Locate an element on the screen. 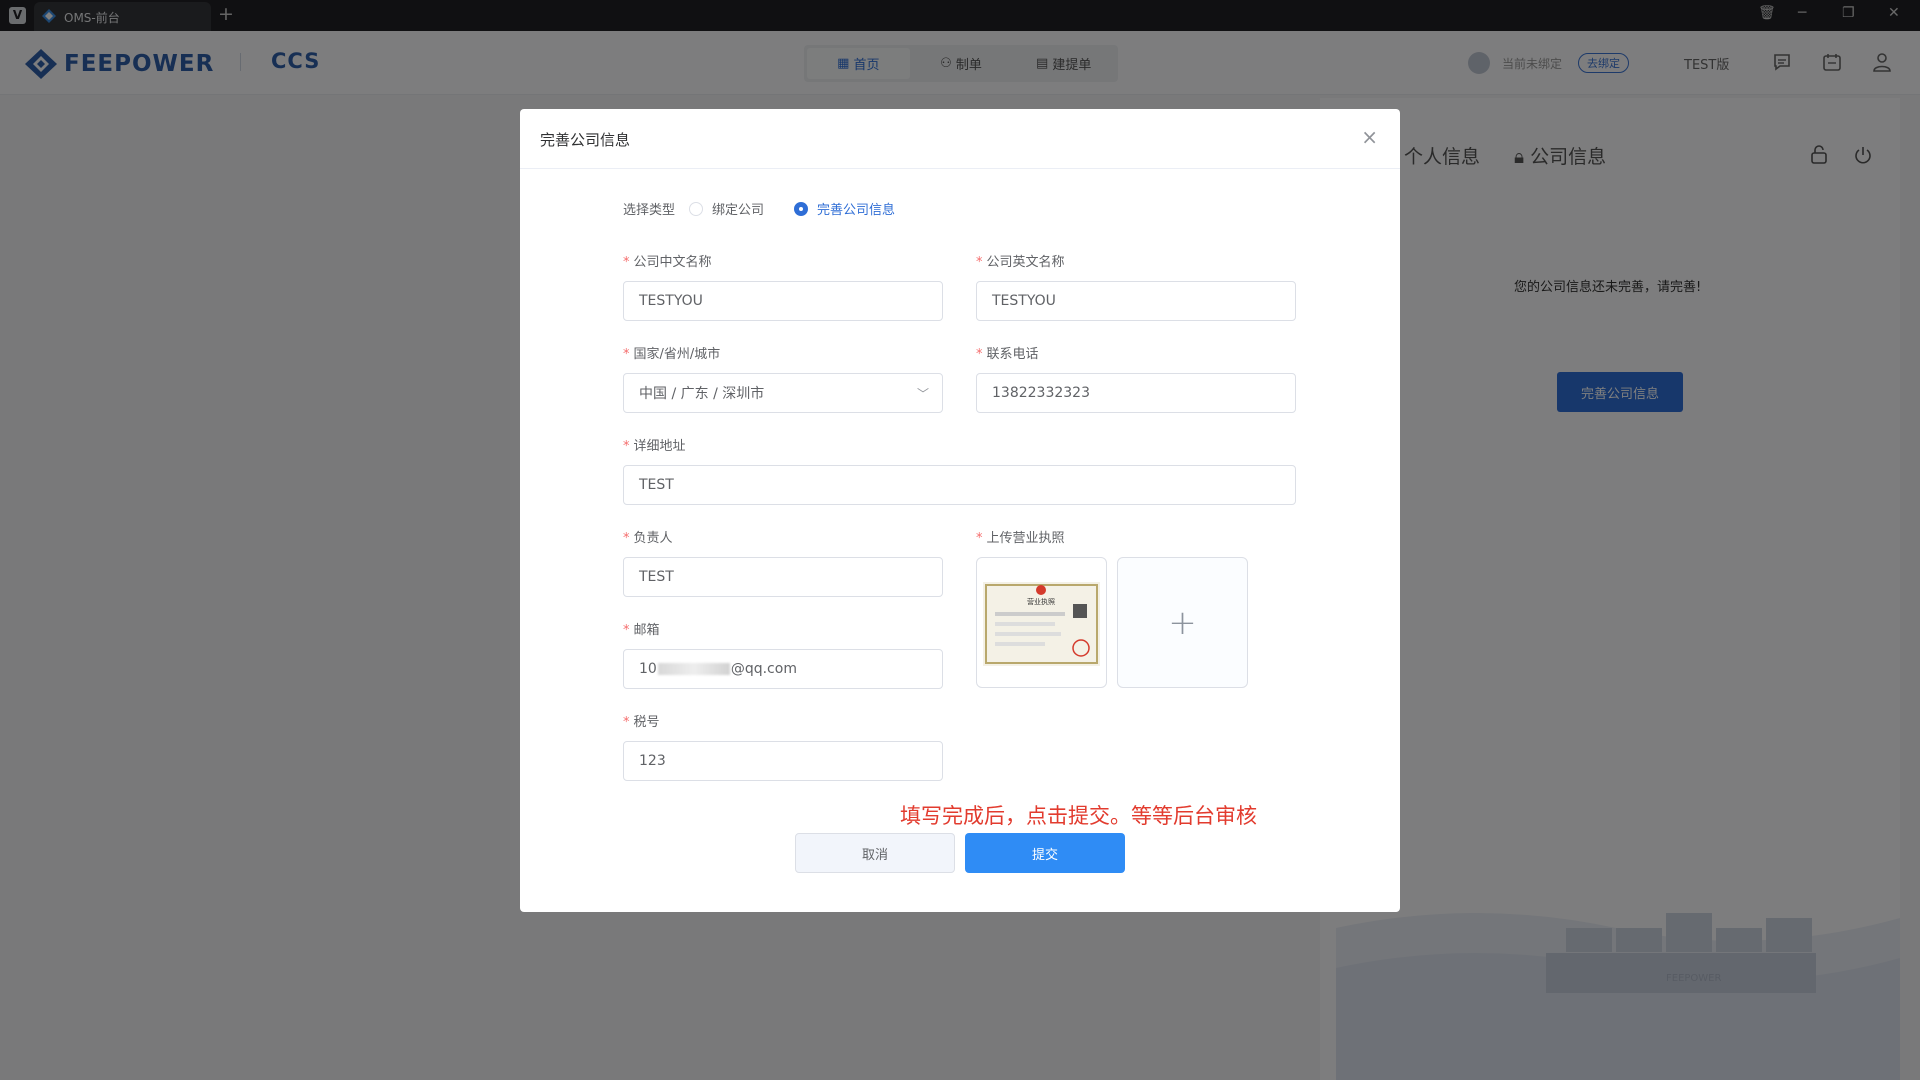 The image size is (1920, 1080). en-name-label: * 公司英文名称 is located at coordinates (1020, 260).